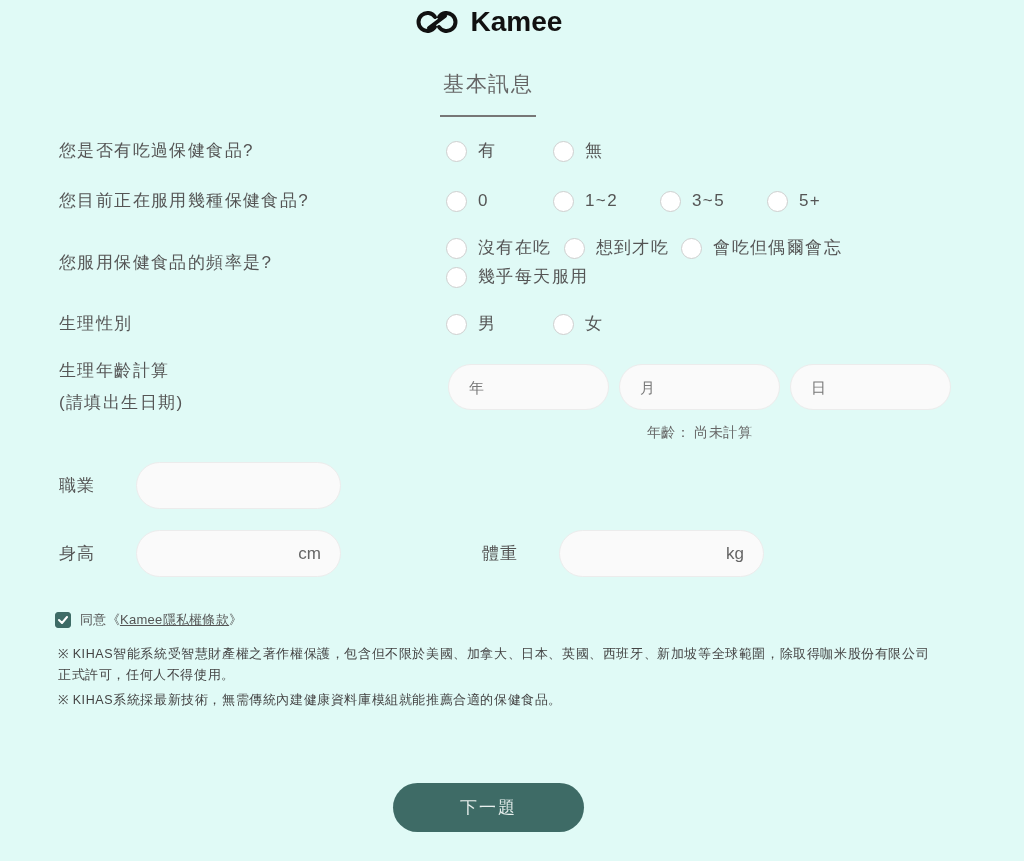 The width and height of the screenshot is (1024, 861). What do you see at coordinates (166, 262) in the screenshot?
I see `question-label: 您服用保健食品的頻率是?` at bounding box center [166, 262].